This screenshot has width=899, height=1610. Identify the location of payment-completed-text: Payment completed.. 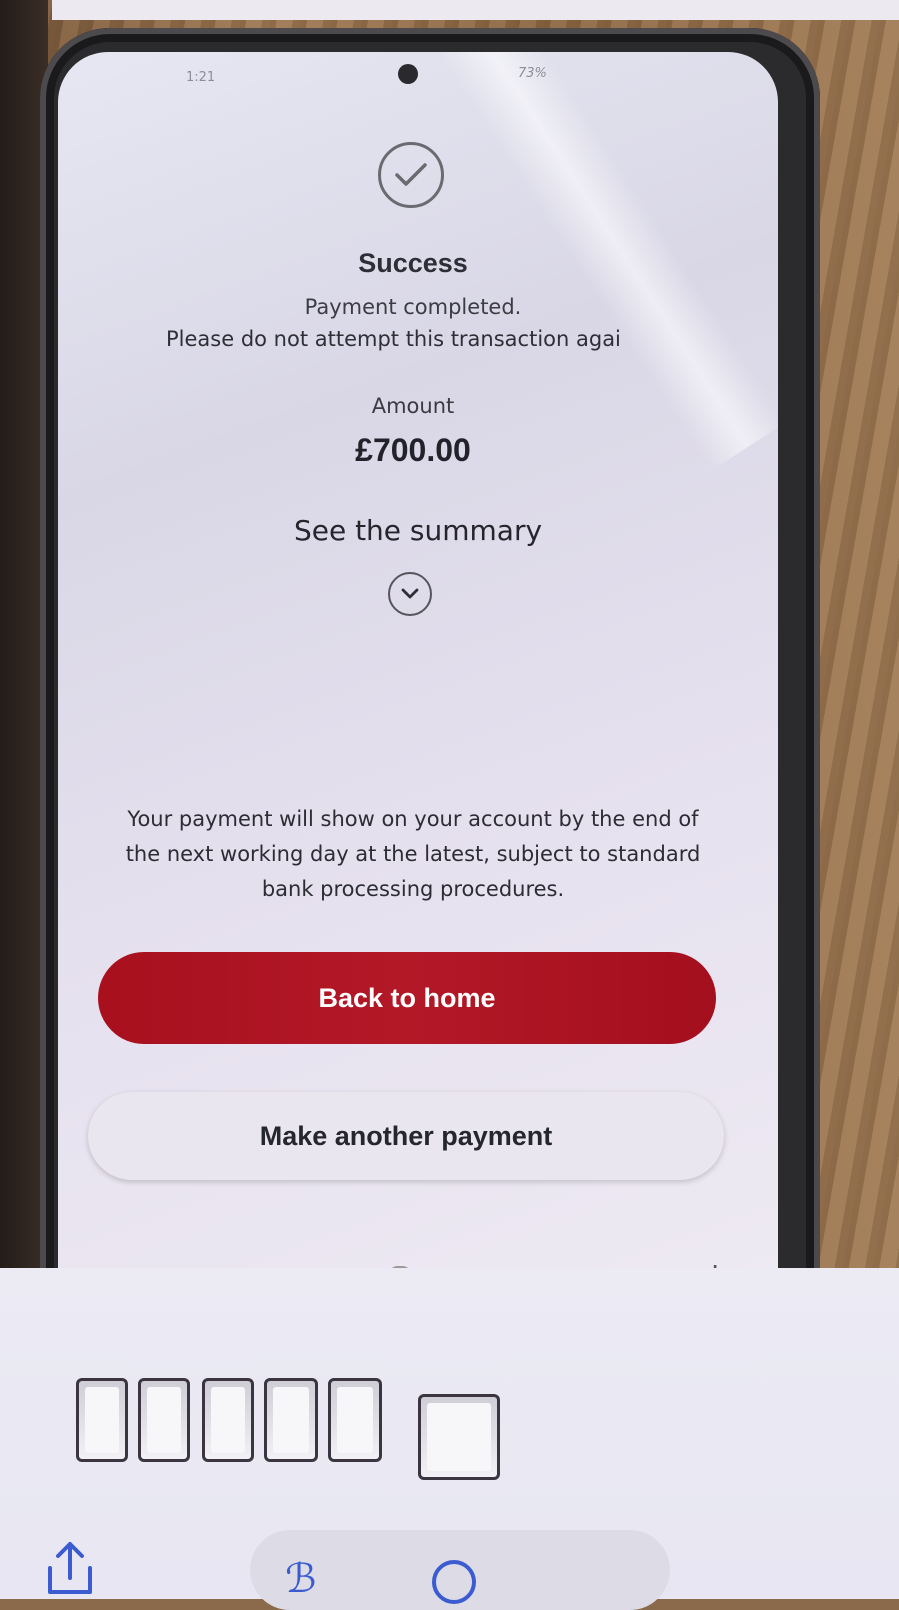
(413, 307).